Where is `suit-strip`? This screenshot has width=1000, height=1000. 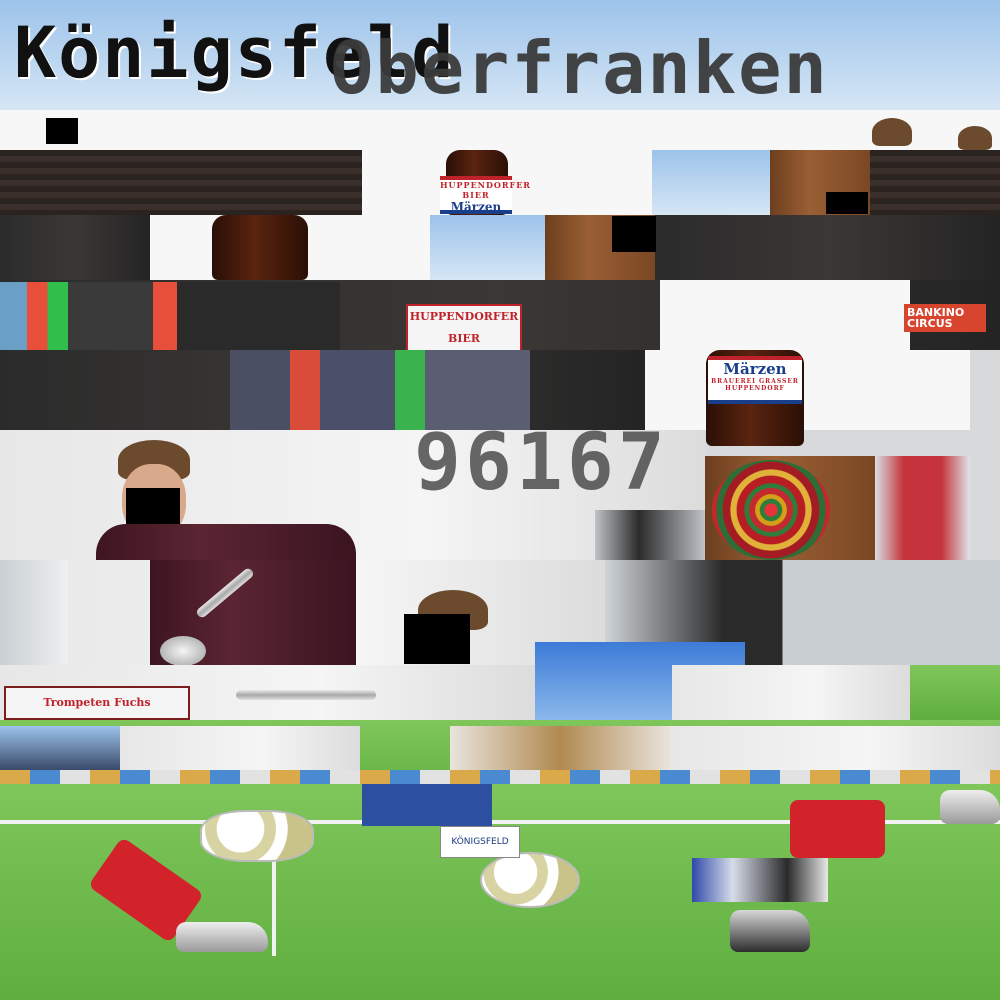 suit-strip is located at coordinates (650, 535).